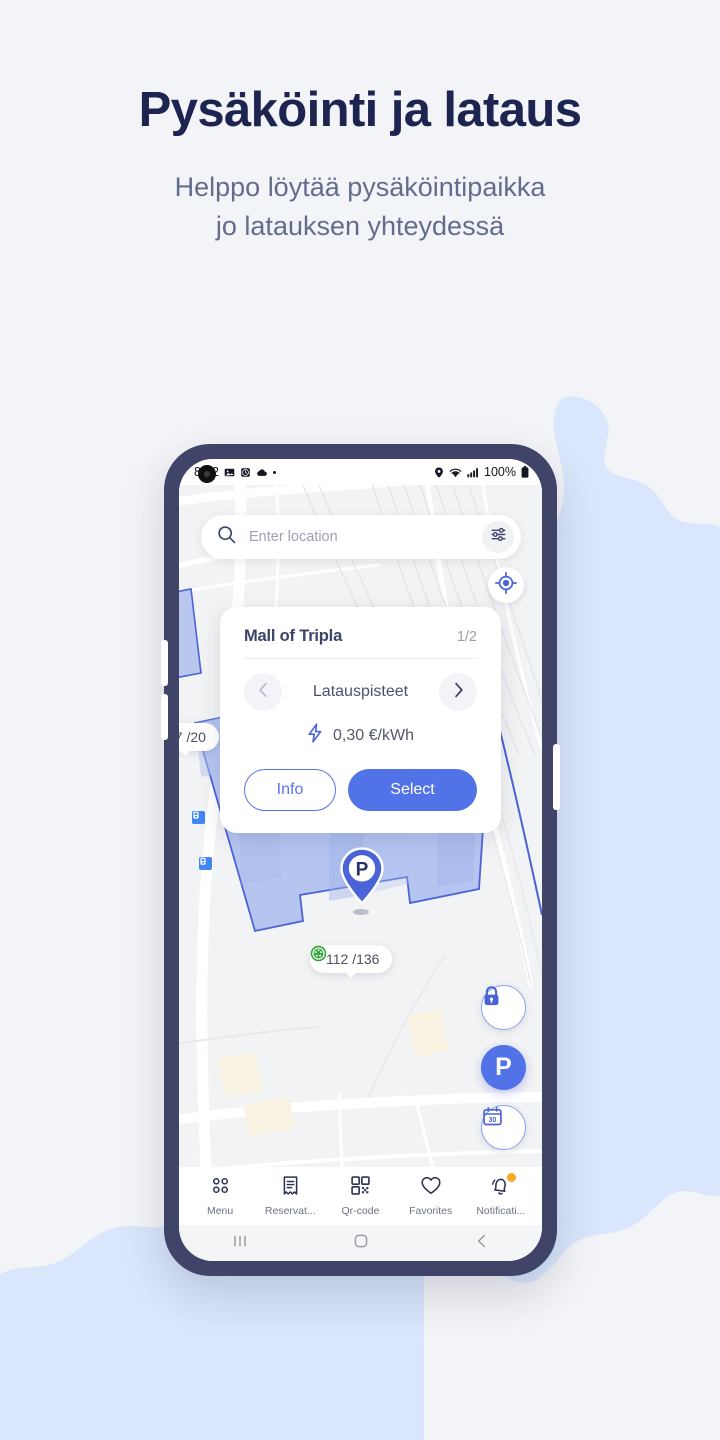 The height and width of the screenshot is (1440, 720). Describe the element at coordinates (353, 959) in the screenshot. I see `occupancy-text: 112 /136` at that location.